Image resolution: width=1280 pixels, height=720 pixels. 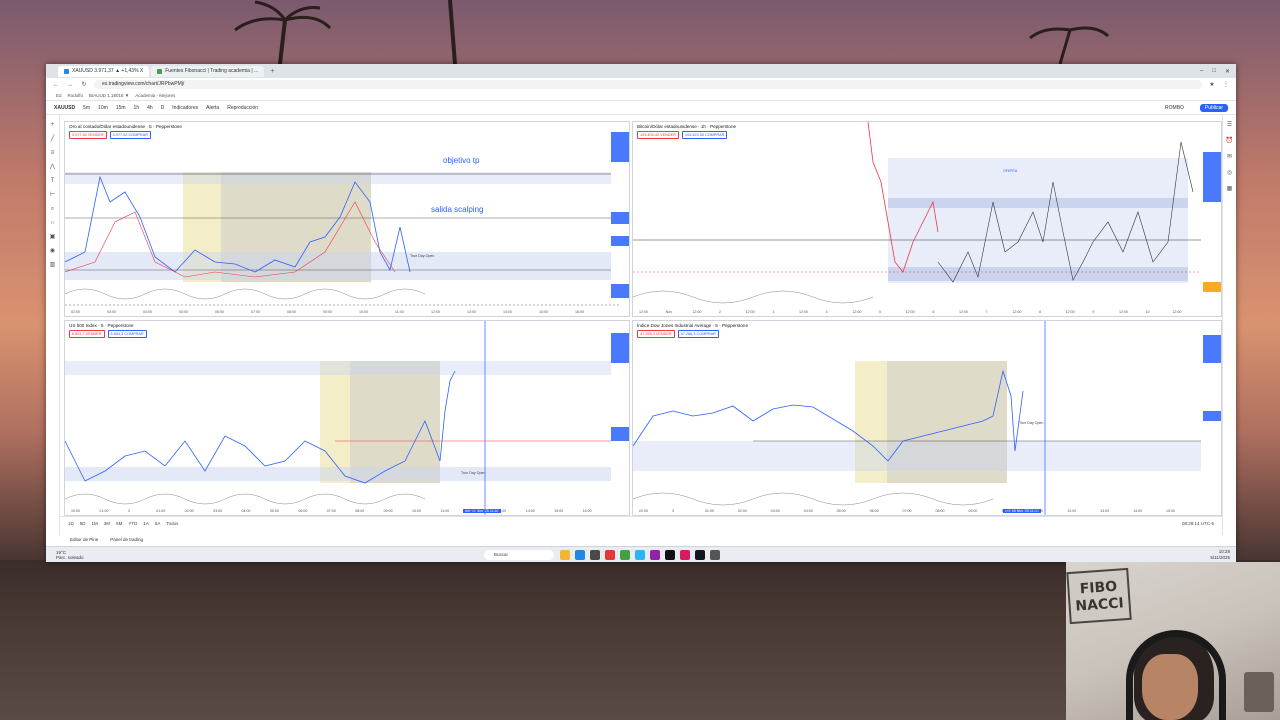 I want to click on tiktok-icon, so click(x=670, y=555).